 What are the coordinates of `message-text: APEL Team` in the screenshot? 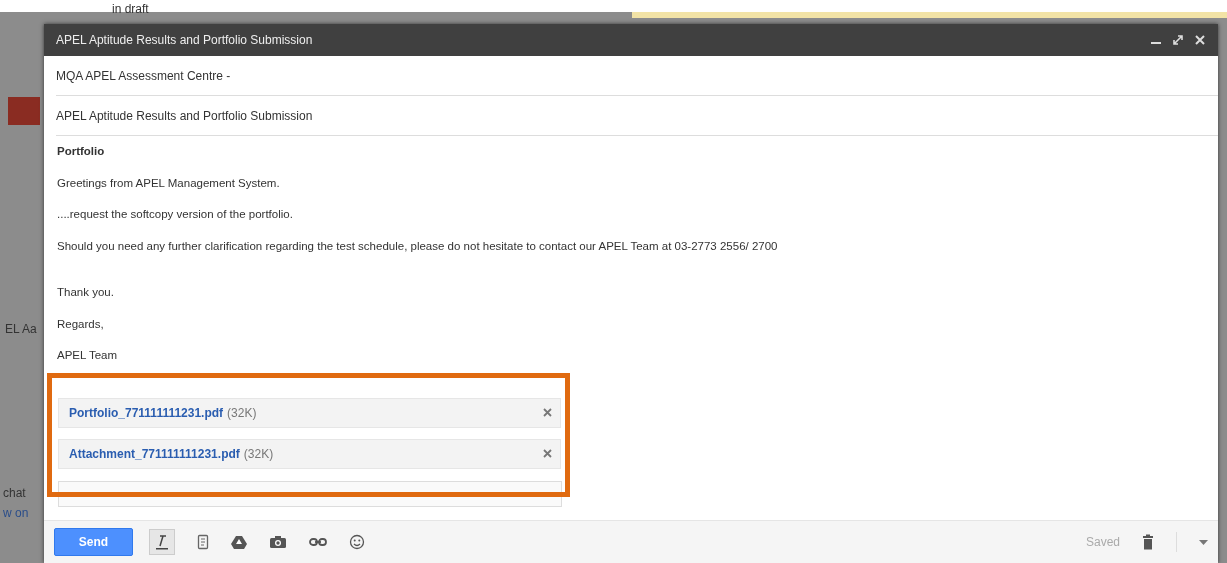 It's located at (88, 355).